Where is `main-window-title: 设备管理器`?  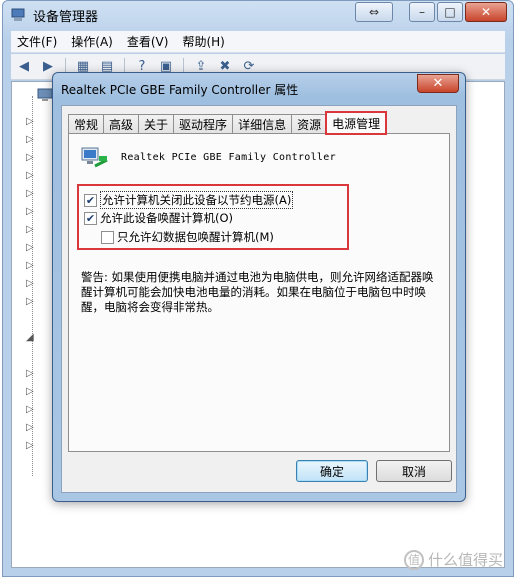
main-window-title: 设备管理器 is located at coordinates (66, 17).